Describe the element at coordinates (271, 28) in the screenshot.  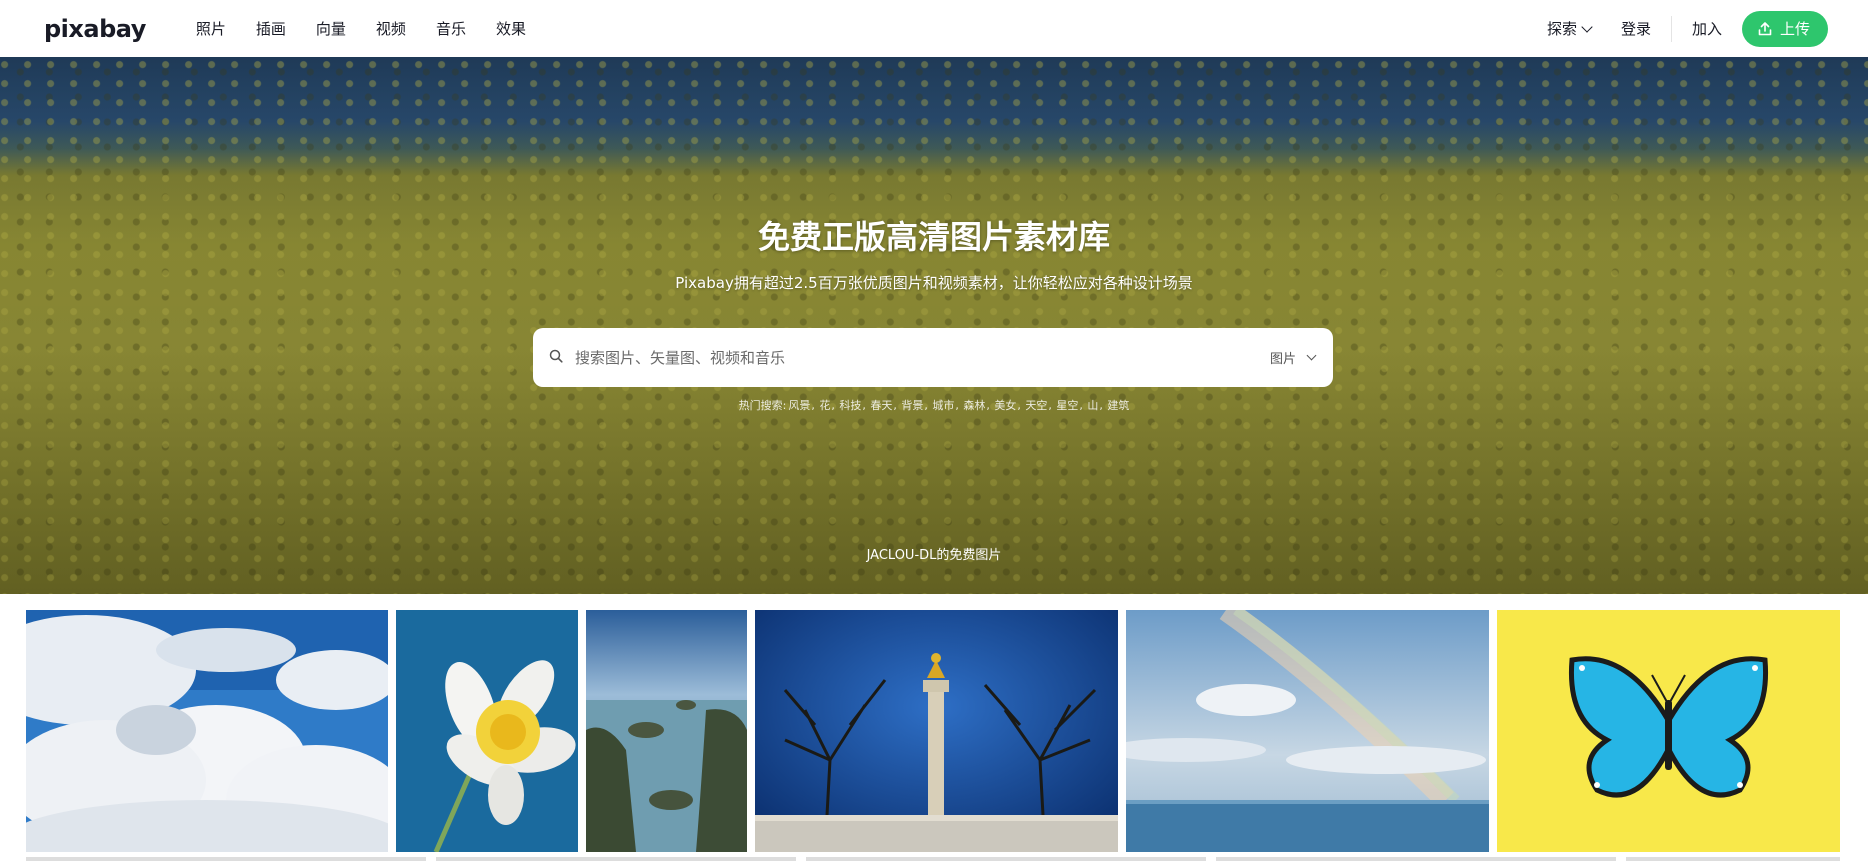
I see `nav-illustrations: 插画` at that location.